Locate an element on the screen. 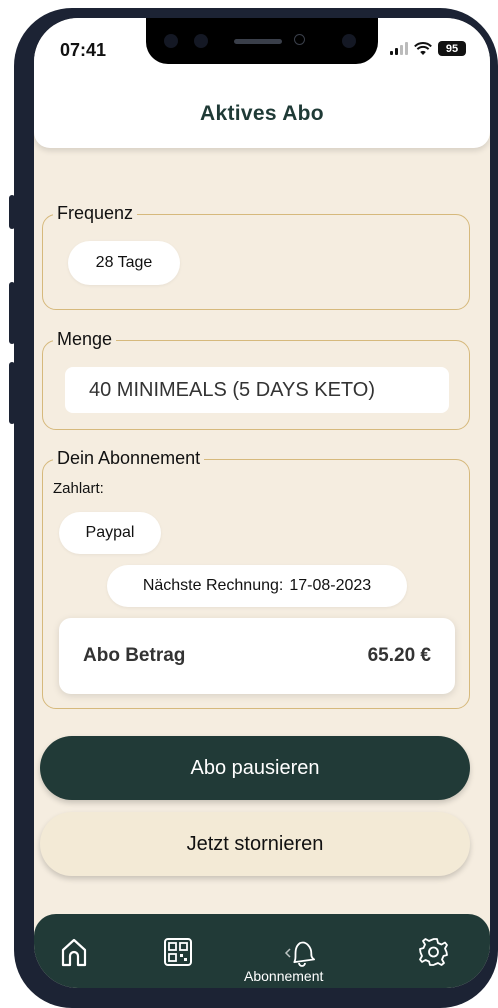  cancel-subscription-button: Jetzt stornieren is located at coordinates (255, 844).